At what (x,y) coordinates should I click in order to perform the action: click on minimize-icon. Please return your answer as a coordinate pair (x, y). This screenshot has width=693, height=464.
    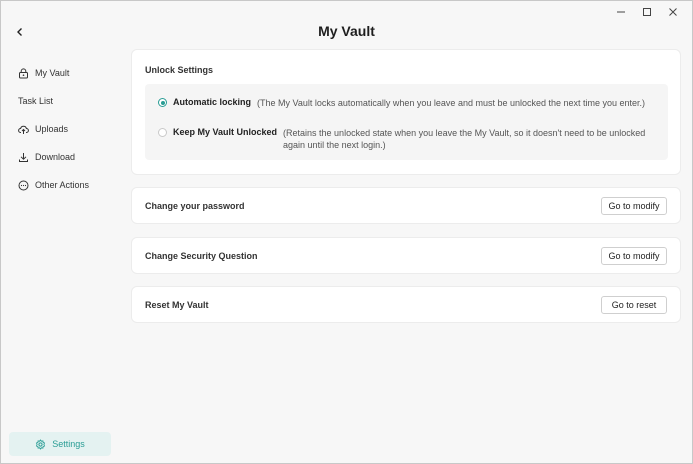
    Looking at the image, I should click on (621, 12).